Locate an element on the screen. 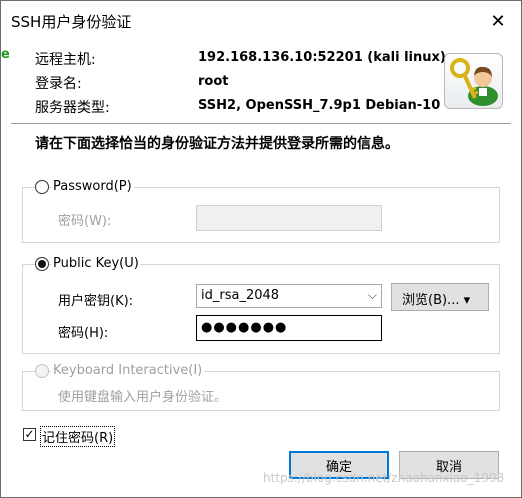 Image resolution: width=522 pixels, height=498 pixels. remember-password-label: 记住密码(R) is located at coordinates (78, 436).